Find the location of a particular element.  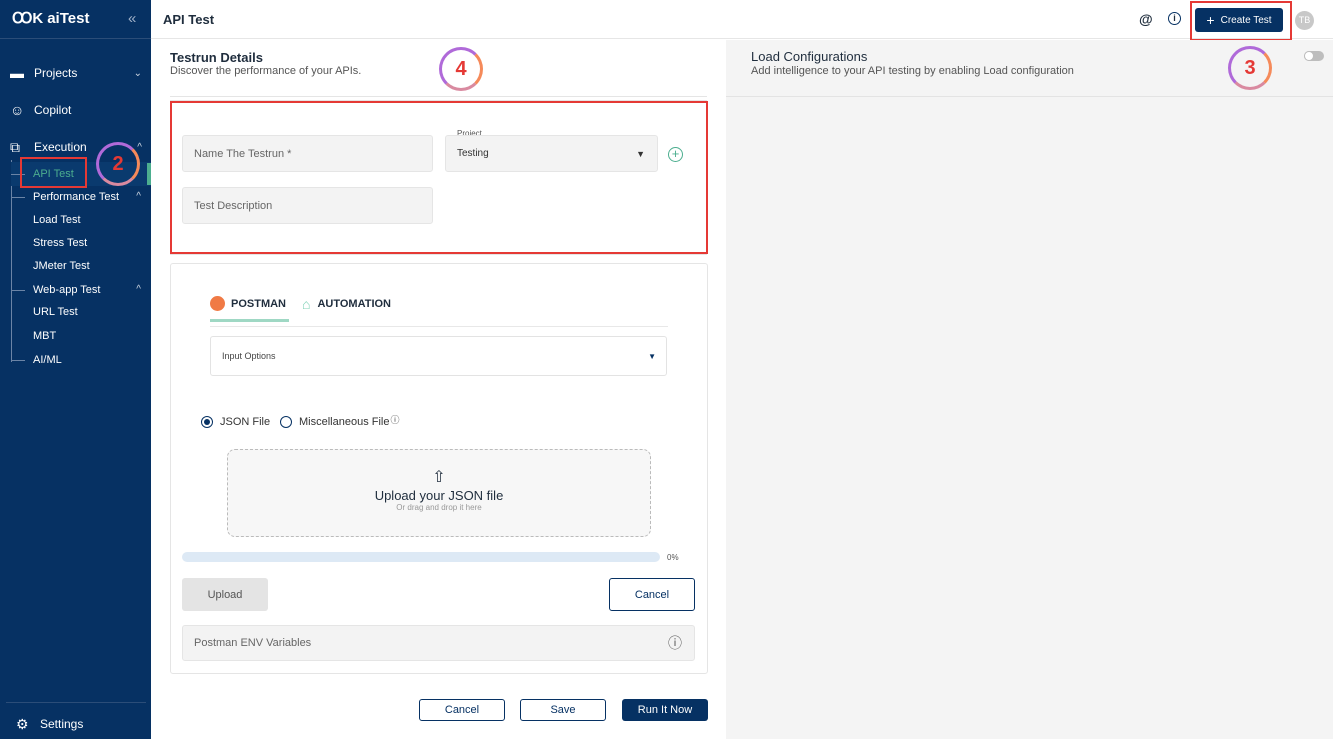

sidebar-item-copilot: ☺ Copilot is located at coordinates (40, 110).